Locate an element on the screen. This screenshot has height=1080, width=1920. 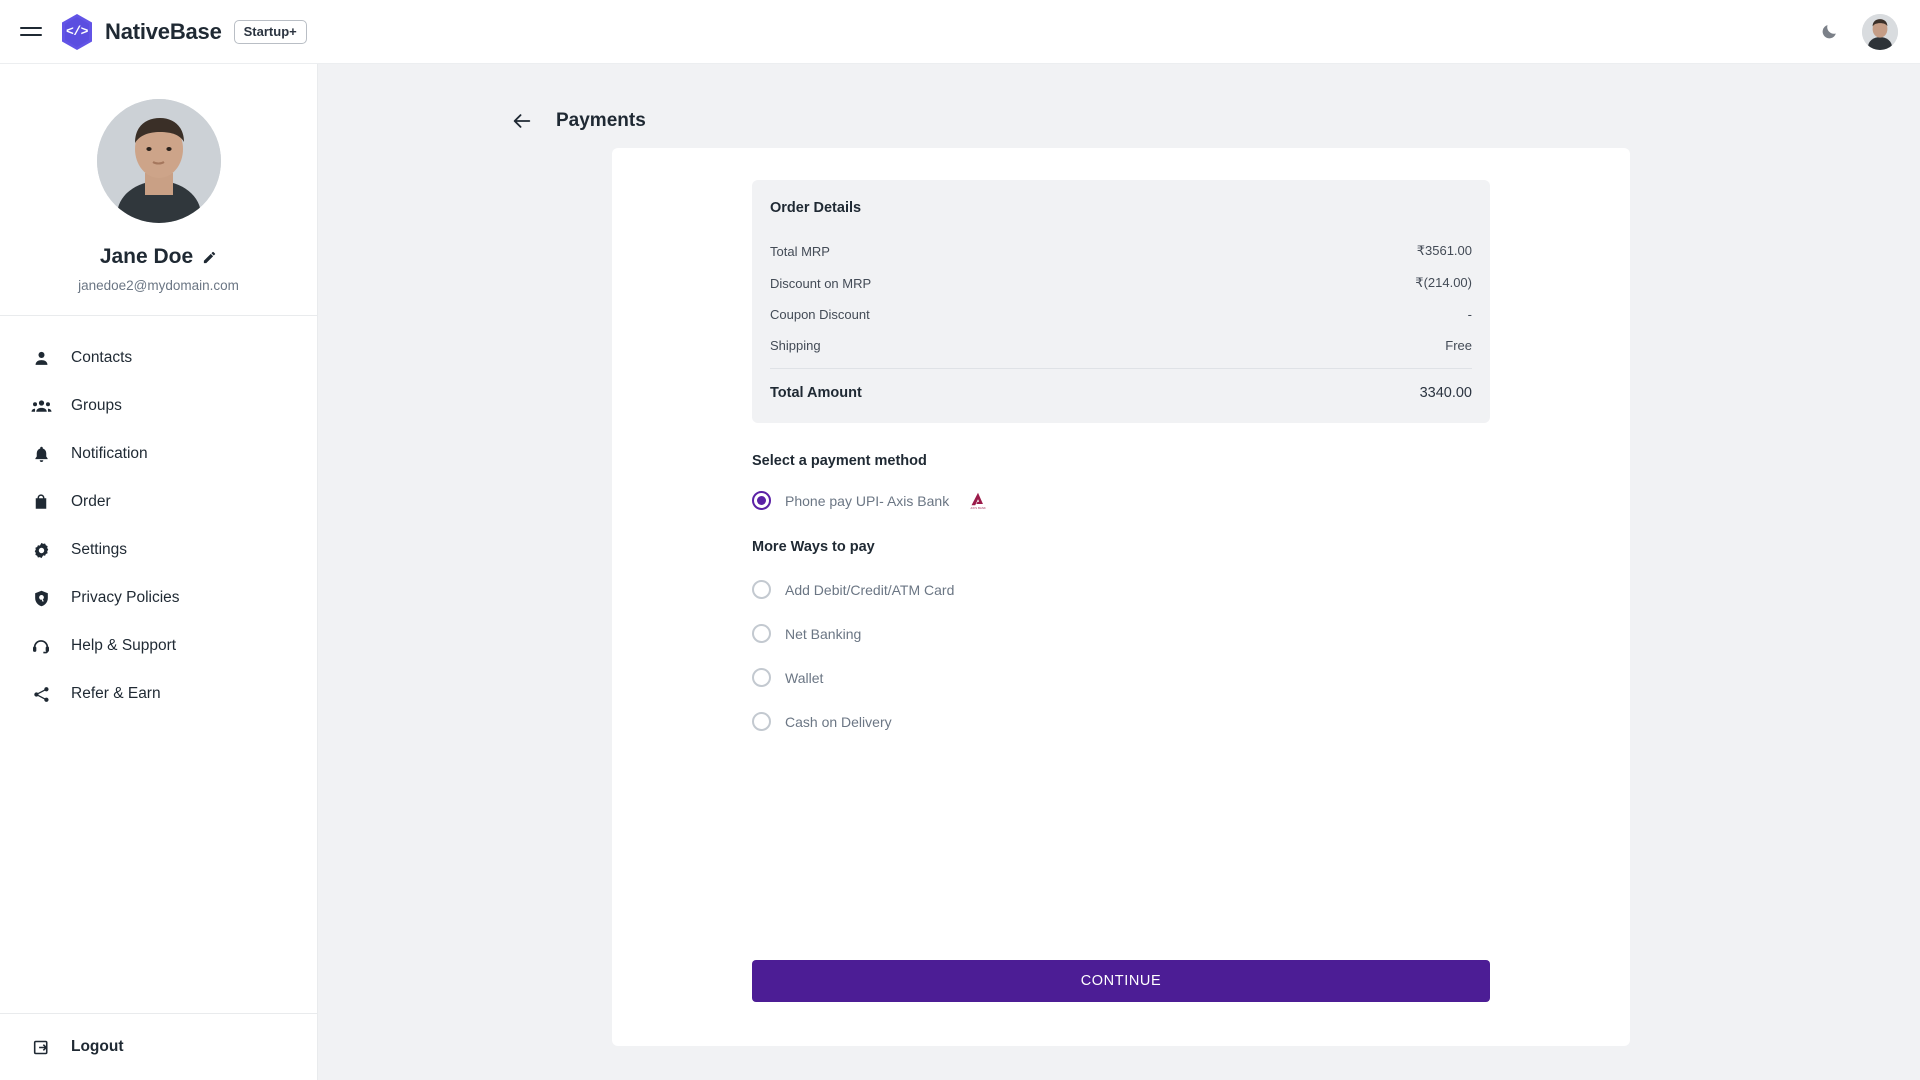
plan-badge: Startup+ is located at coordinates (270, 31).